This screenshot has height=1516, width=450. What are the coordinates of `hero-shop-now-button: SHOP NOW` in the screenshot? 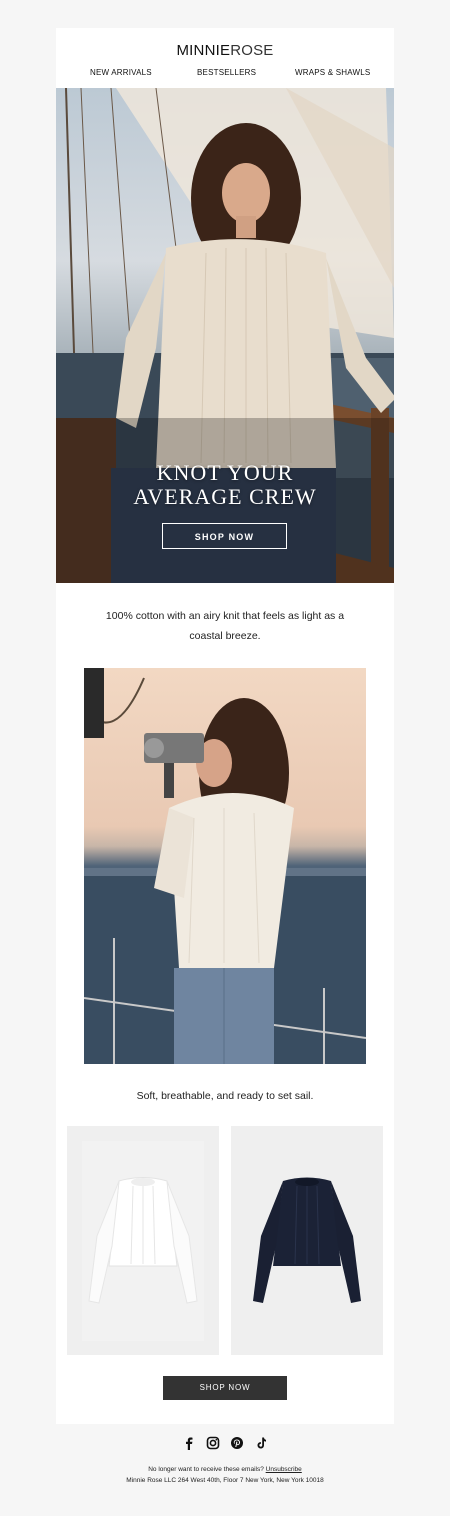 It's located at (224, 536).